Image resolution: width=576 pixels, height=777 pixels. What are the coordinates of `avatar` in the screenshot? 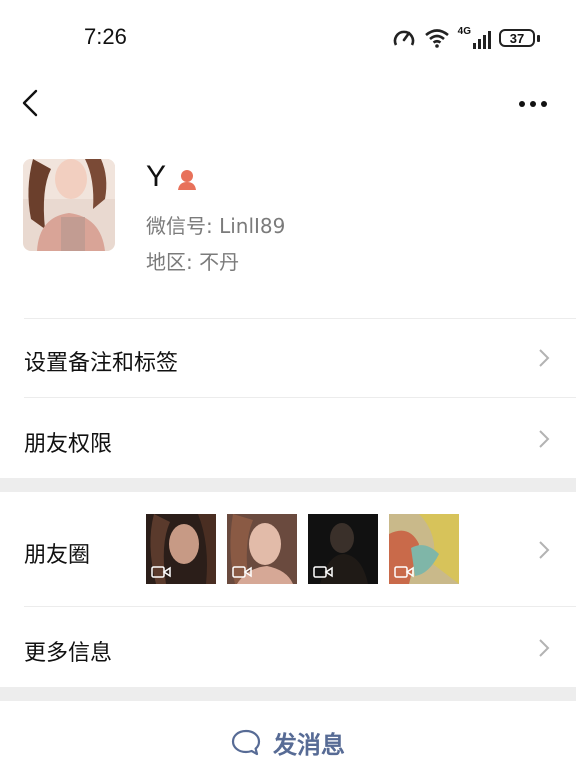 It's located at (69, 205).